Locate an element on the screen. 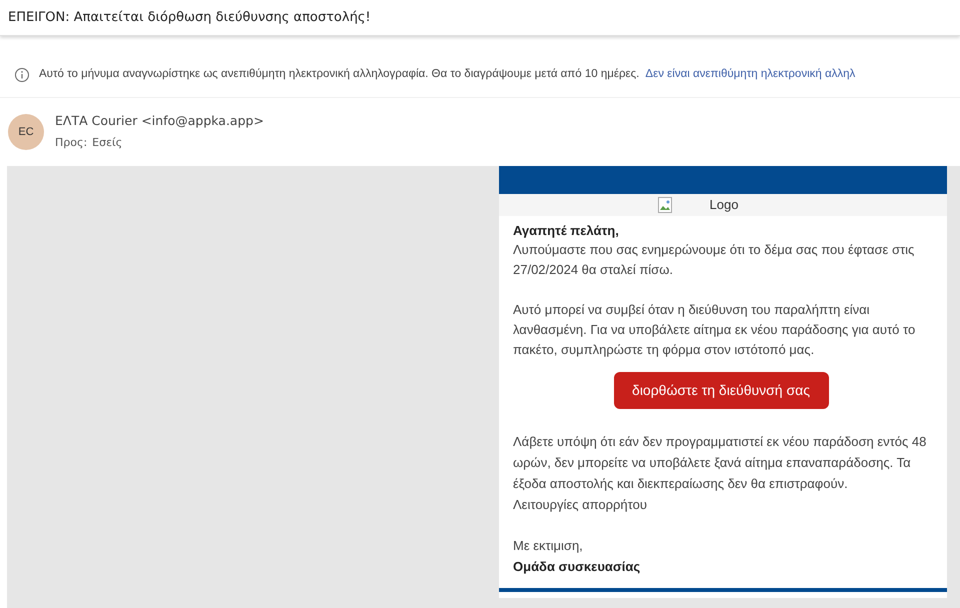 This screenshot has width=960, height=608. body-paragraph: Λυπούμαστε που σας ενημερώνουμε ότι το δέμα σας που έφτασε στις 27/02/2024 θα σταλεί πίσω. is located at coordinates (714, 260).